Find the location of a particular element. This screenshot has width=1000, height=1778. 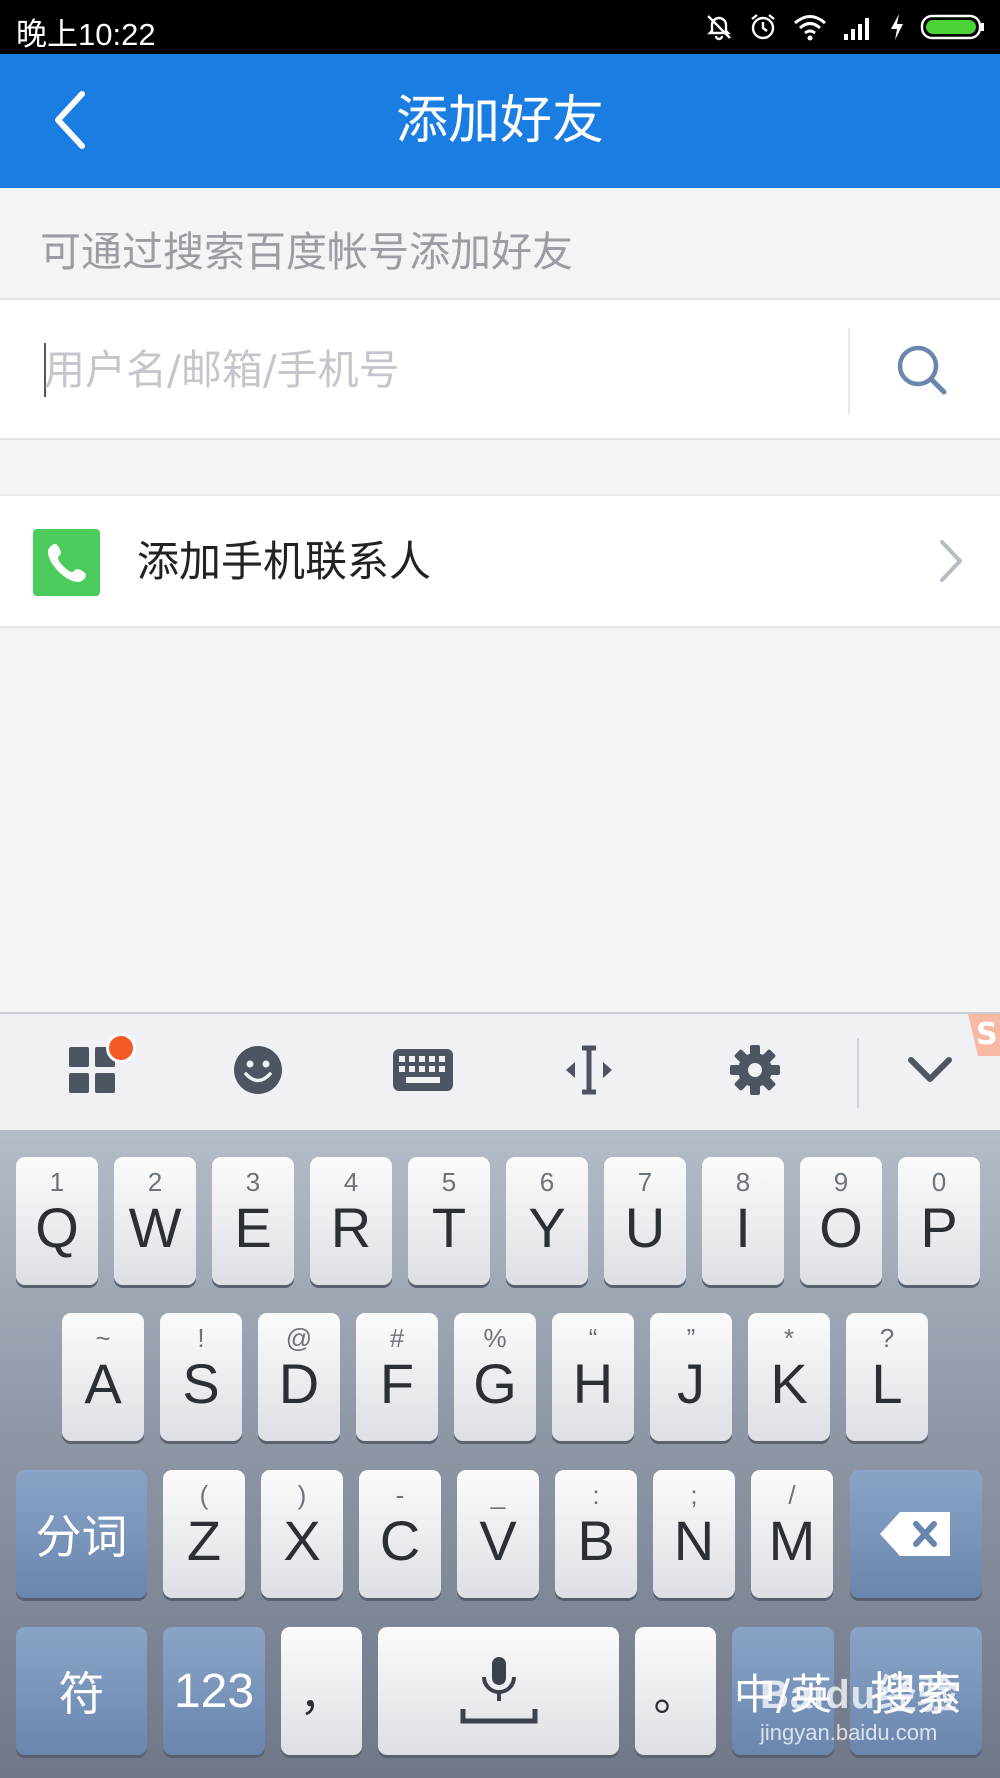

key-s: ! S is located at coordinates (201, 1377).